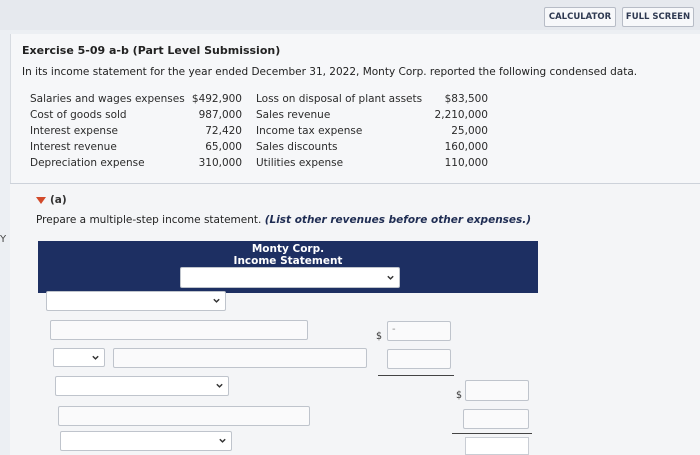  I want to click on company-name: Monty Corp., so click(288, 249).